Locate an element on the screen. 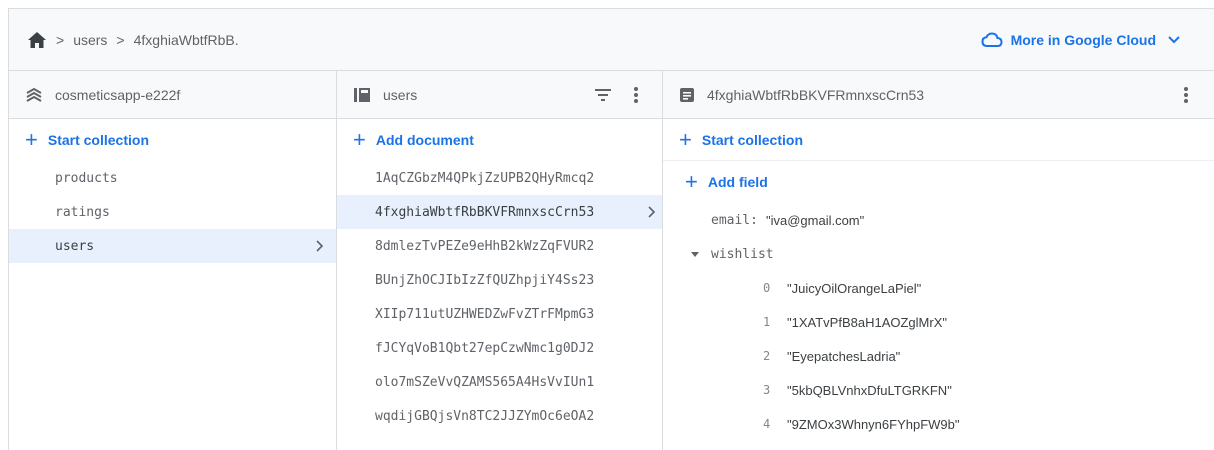  document-item: fJCYqVoB1Qbt27epCzwNmc1g0DJ2 is located at coordinates (499, 348).